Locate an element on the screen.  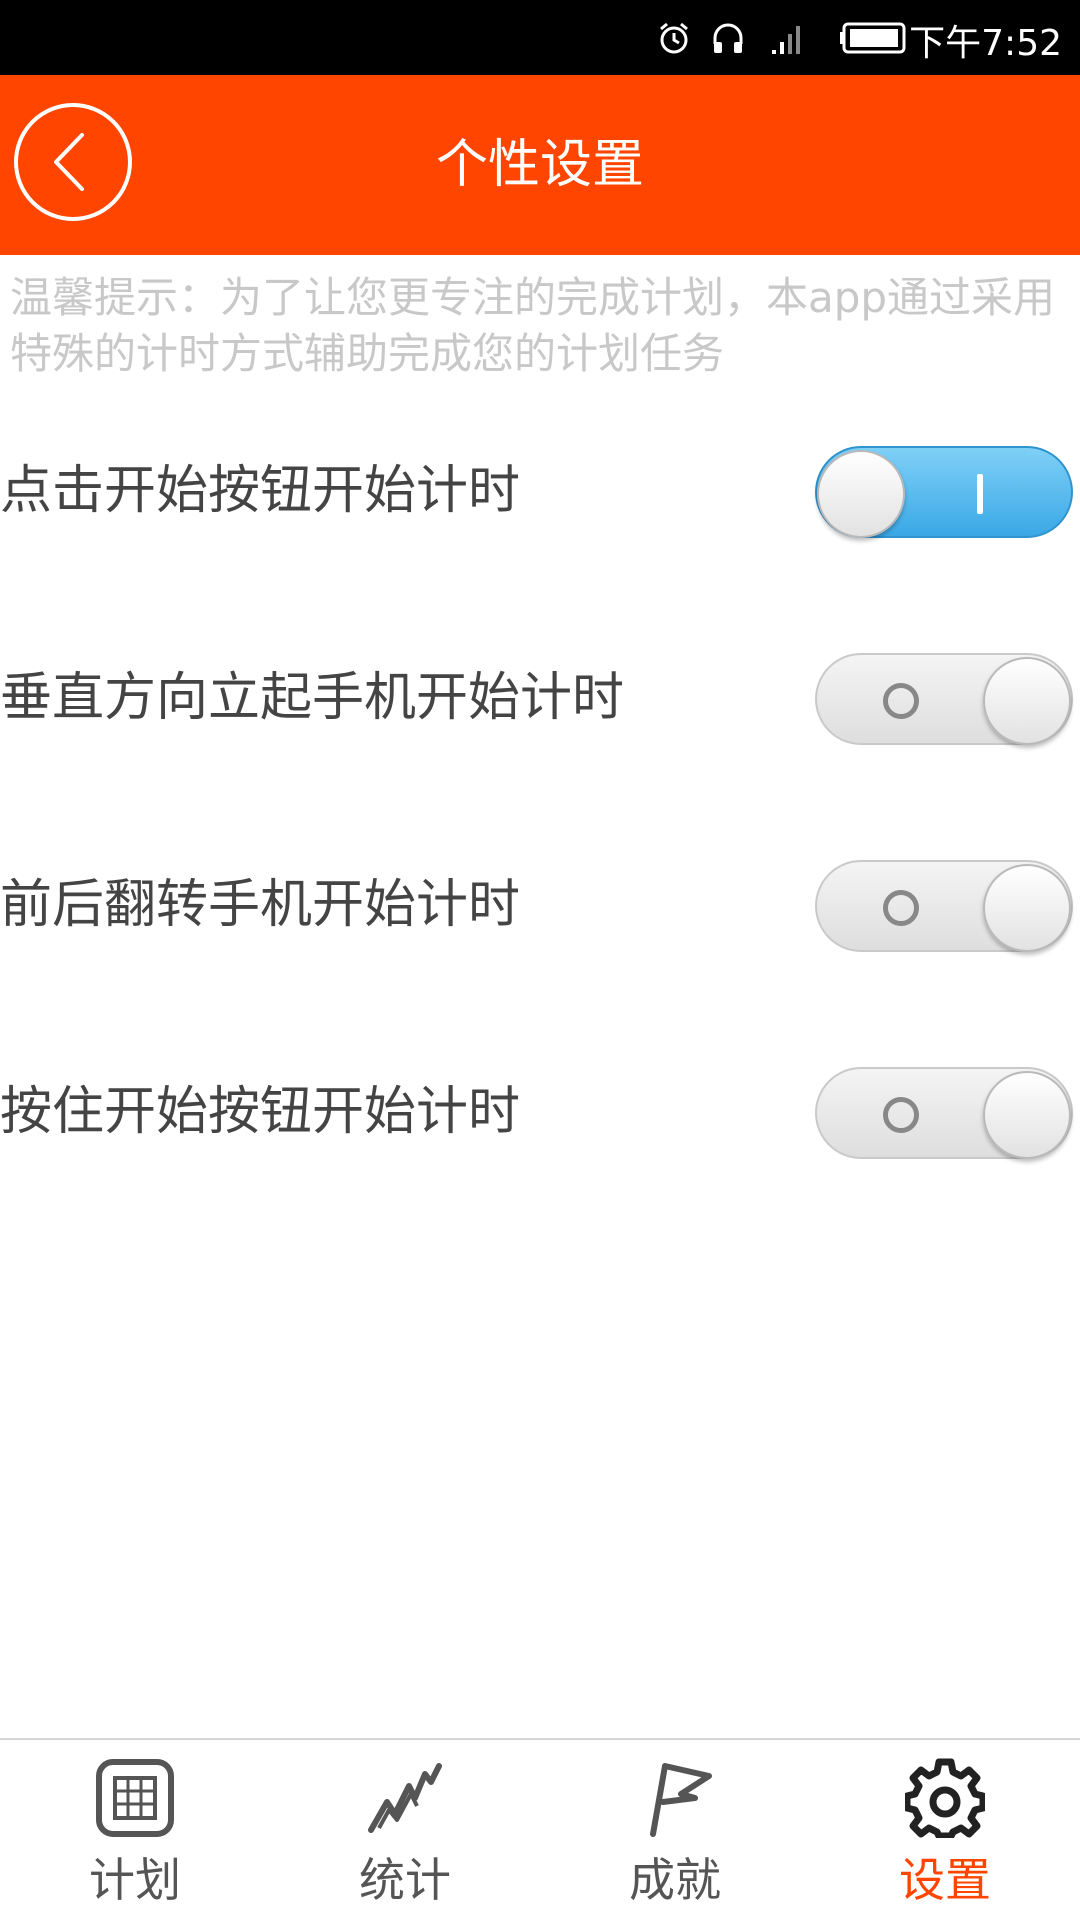
setting-label: 垂直方向立起手机开始计时 is located at coordinates (312, 698).